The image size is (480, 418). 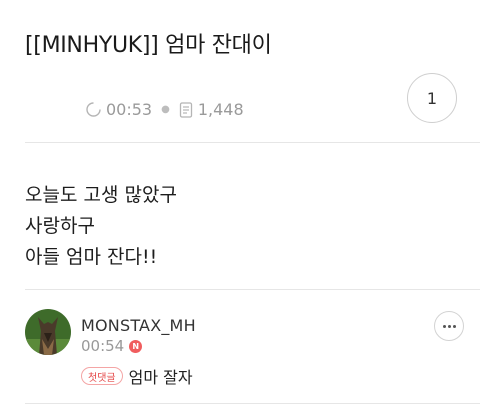 What do you see at coordinates (136, 346) in the screenshot?
I see `new-badge: N` at bounding box center [136, 346].